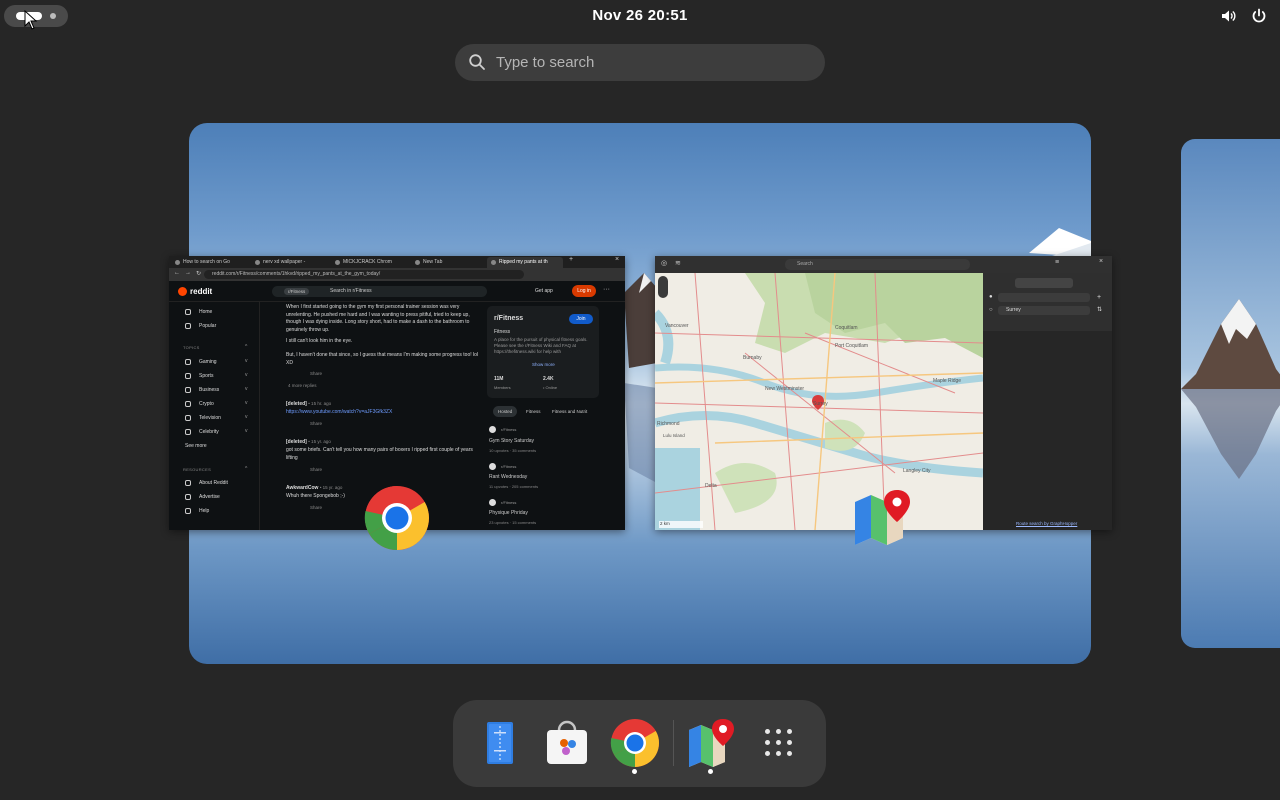 The width and height of the screenshot is (1280, 800). What do you see at coordinates (779, 743) in the screenshot?
I see `show-apps-icon` at bounding box center [779, 743].